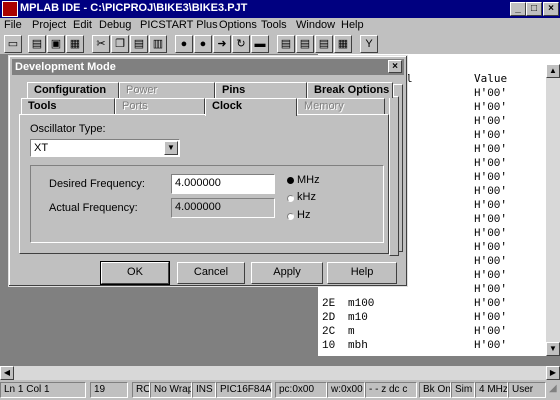 The height and width of the screenshot is (400, 560). I want to click on copy-icon: ❐, so click(120, 44).